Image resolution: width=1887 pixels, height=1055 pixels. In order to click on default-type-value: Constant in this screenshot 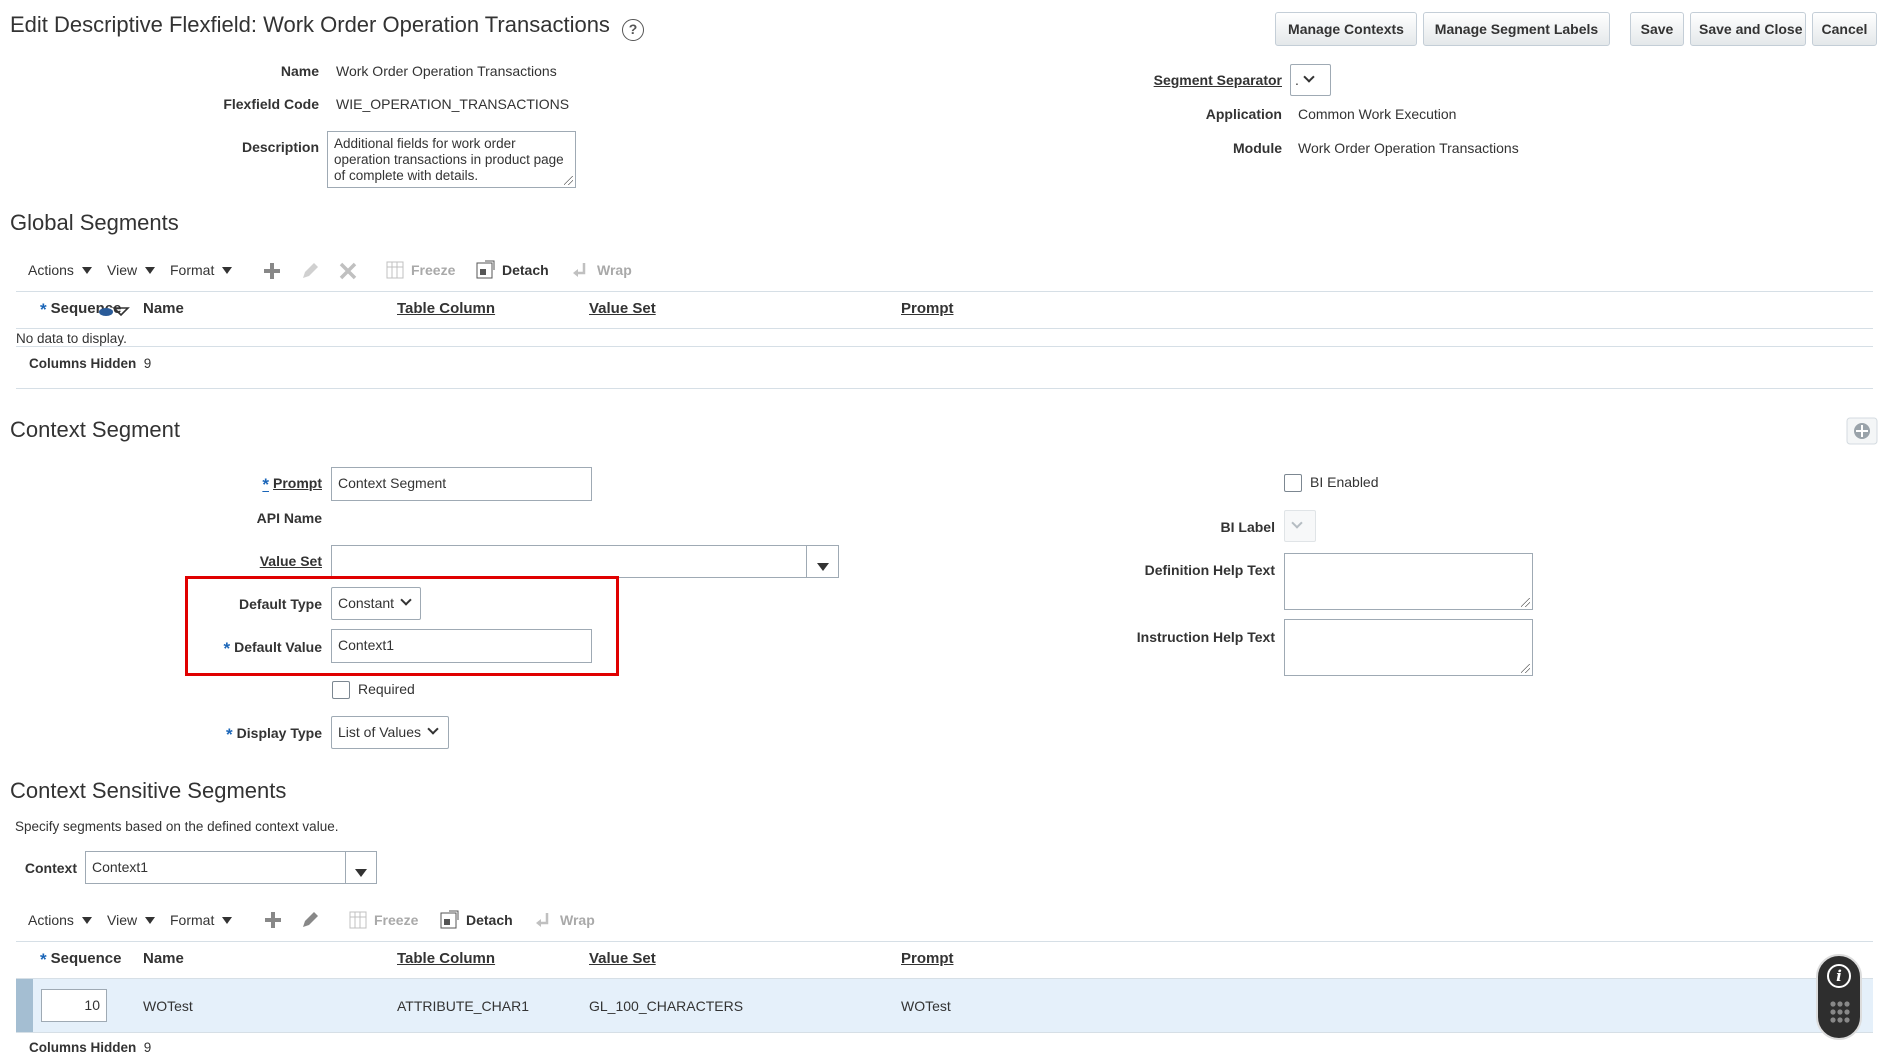, I will do `click(366, 603)`.